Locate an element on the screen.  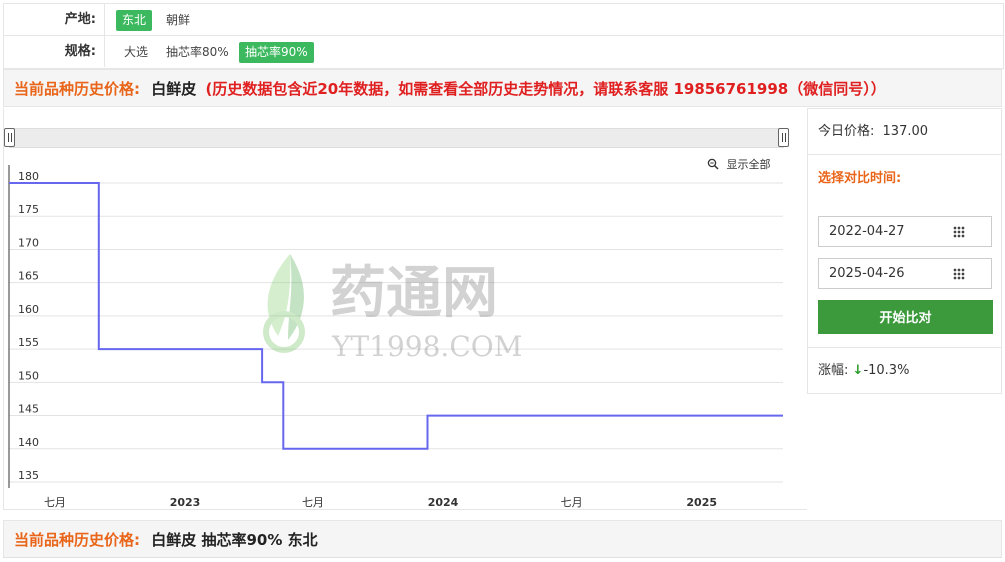
x-tick-label: 2024 is located at coordinates (443, 502).